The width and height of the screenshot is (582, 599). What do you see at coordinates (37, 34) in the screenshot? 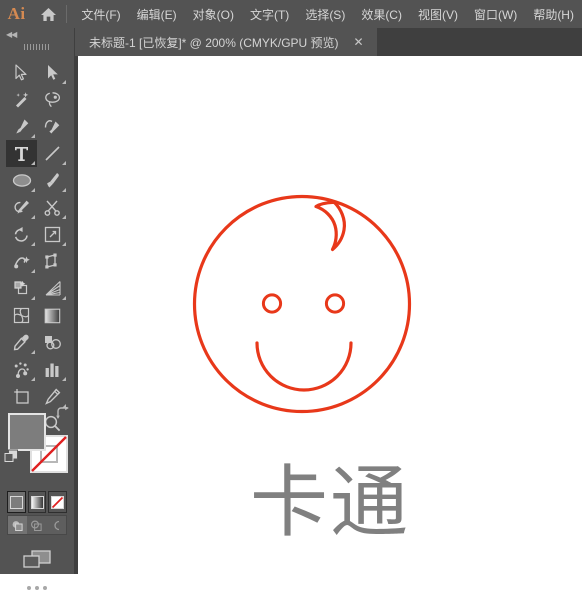
I see `collapse-panel-icon: ◀◀` at bounding box center [37, 34].